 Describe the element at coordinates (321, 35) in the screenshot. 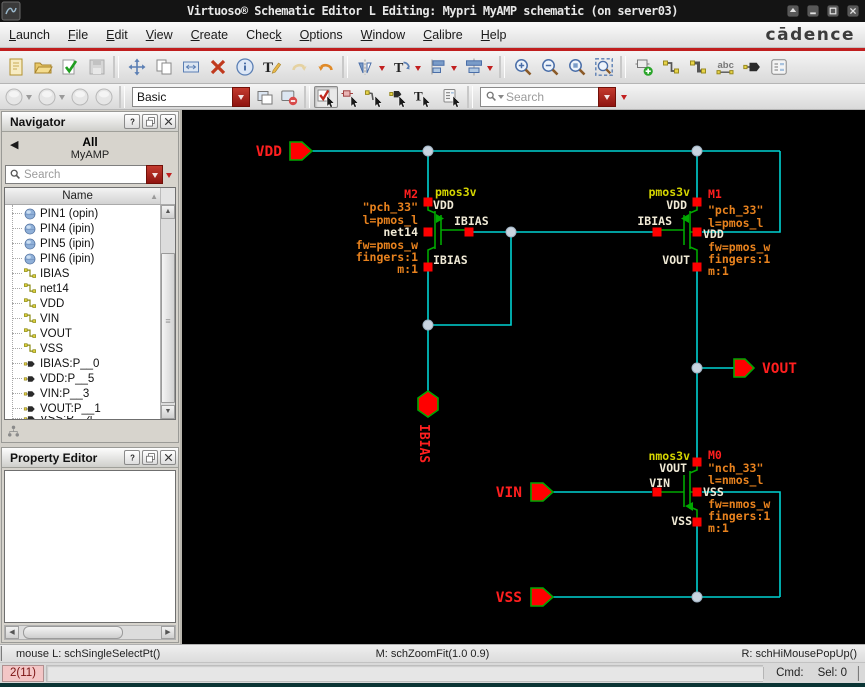

I see `menu-options: Options` at that location.